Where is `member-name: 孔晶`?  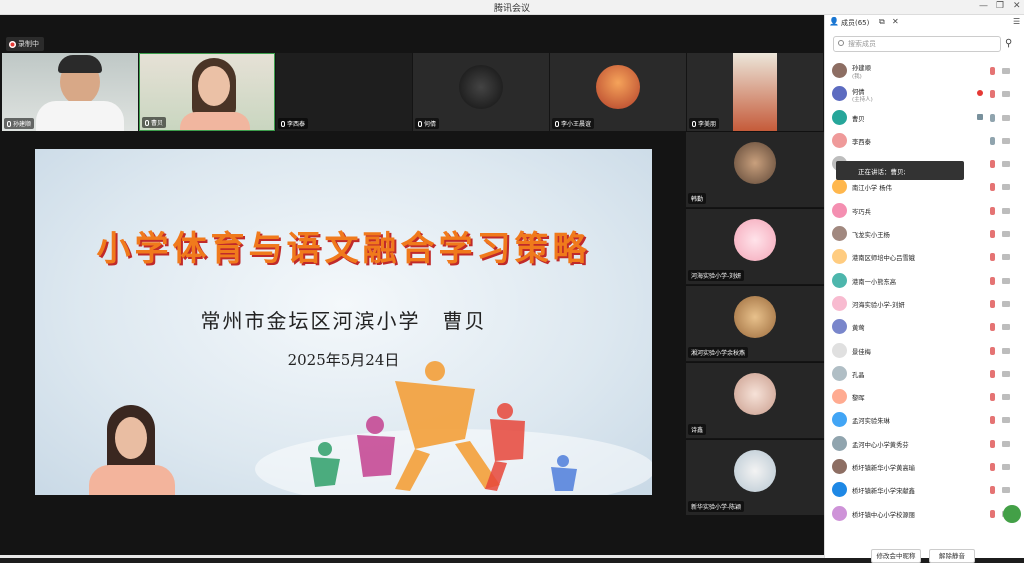
member-name: 孔晶 is located at coordinates (858, 375).